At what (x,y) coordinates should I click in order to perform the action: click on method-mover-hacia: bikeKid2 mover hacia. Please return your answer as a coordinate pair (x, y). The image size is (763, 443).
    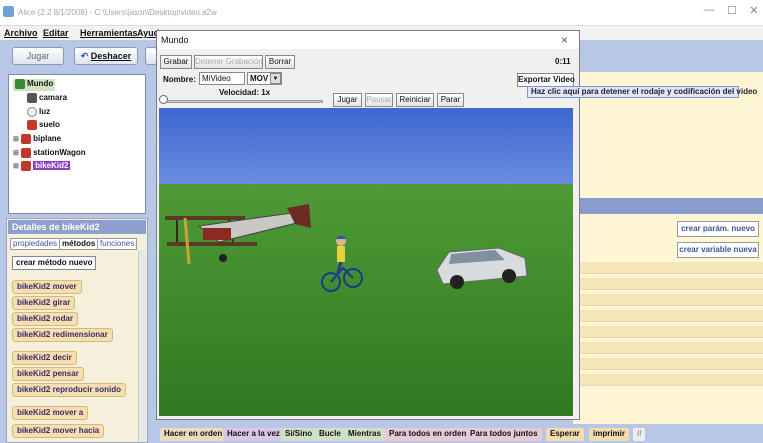
    Looking at the image, I should click on (58, 431).